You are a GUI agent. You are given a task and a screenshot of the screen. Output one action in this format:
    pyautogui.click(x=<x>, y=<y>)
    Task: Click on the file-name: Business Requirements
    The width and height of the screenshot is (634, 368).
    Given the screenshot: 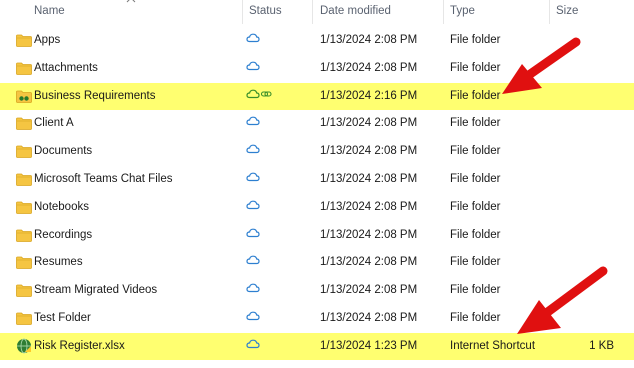 What is the action you would take?
    pyautogui.click(x=95, y=96)
    